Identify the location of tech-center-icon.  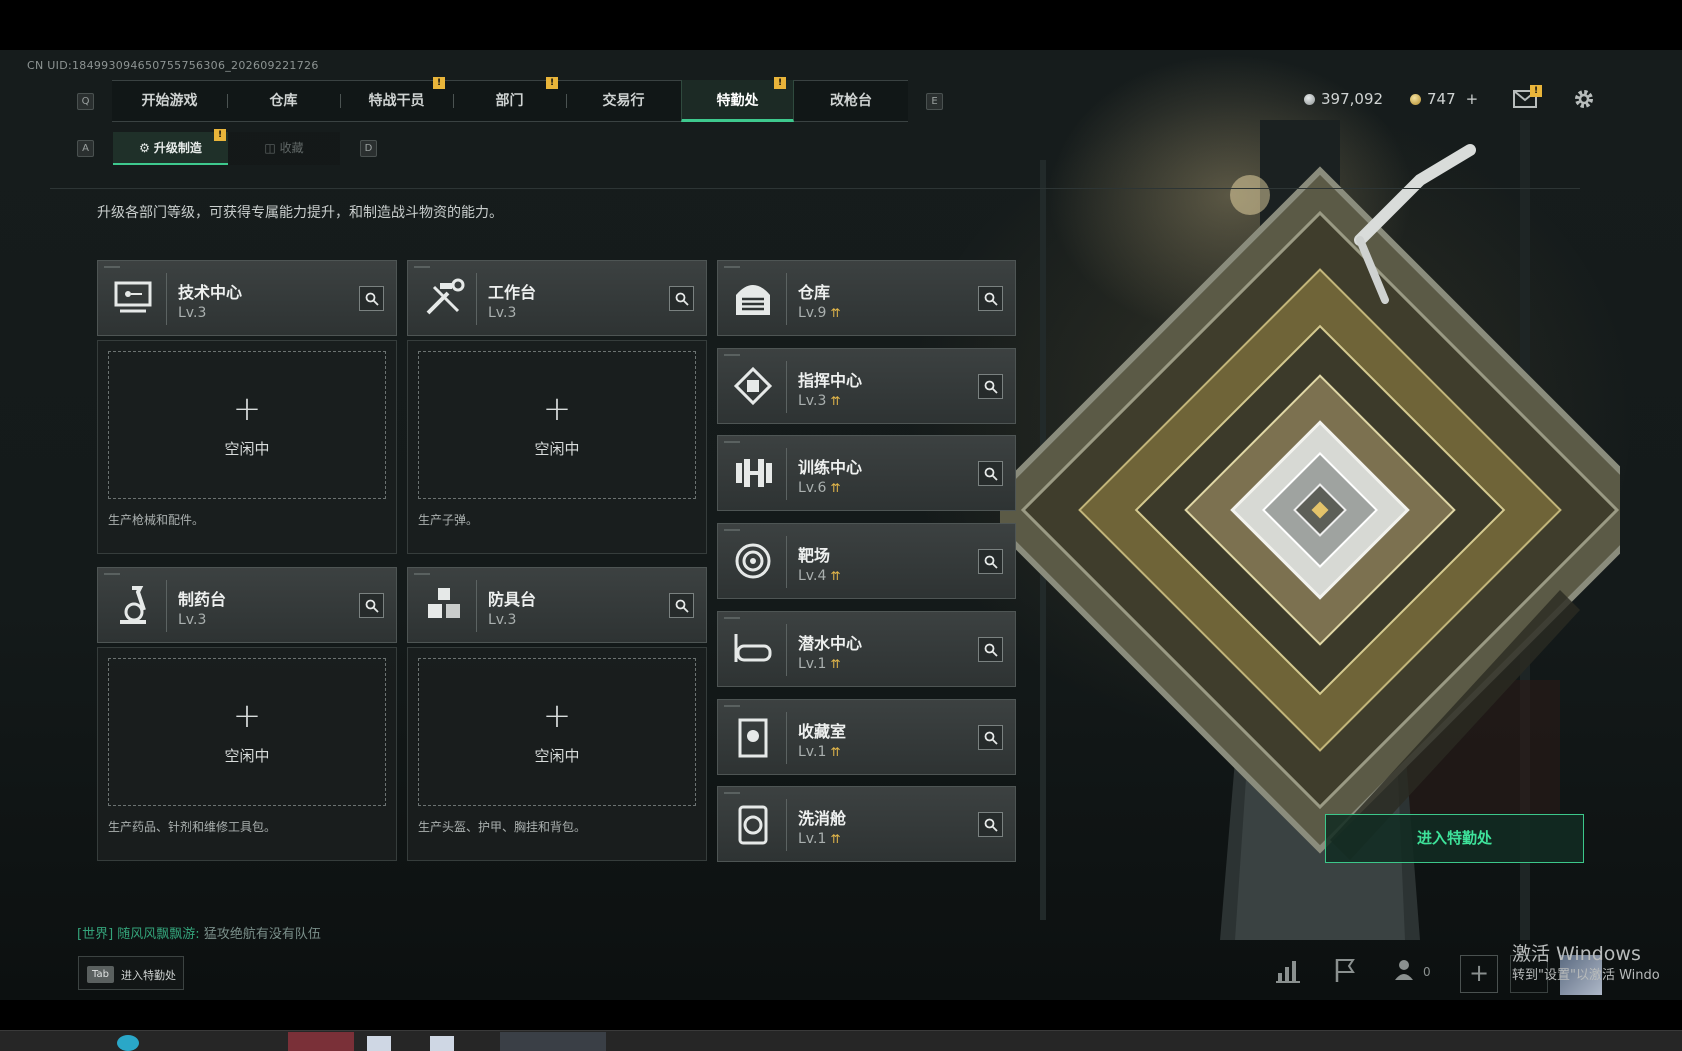
(133, 298).